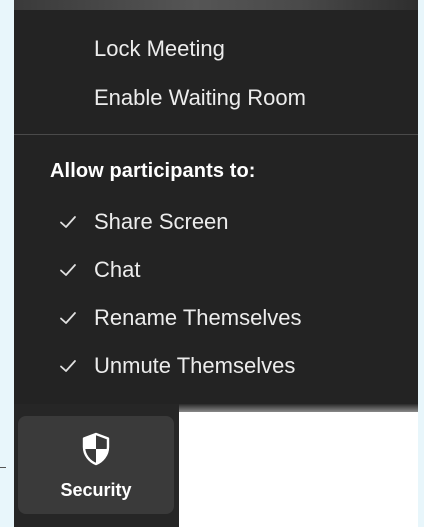  Describe the element at coordinates (159, 48) in the screenshot. I see `menu-item-label: Lock Meeting` at that location.